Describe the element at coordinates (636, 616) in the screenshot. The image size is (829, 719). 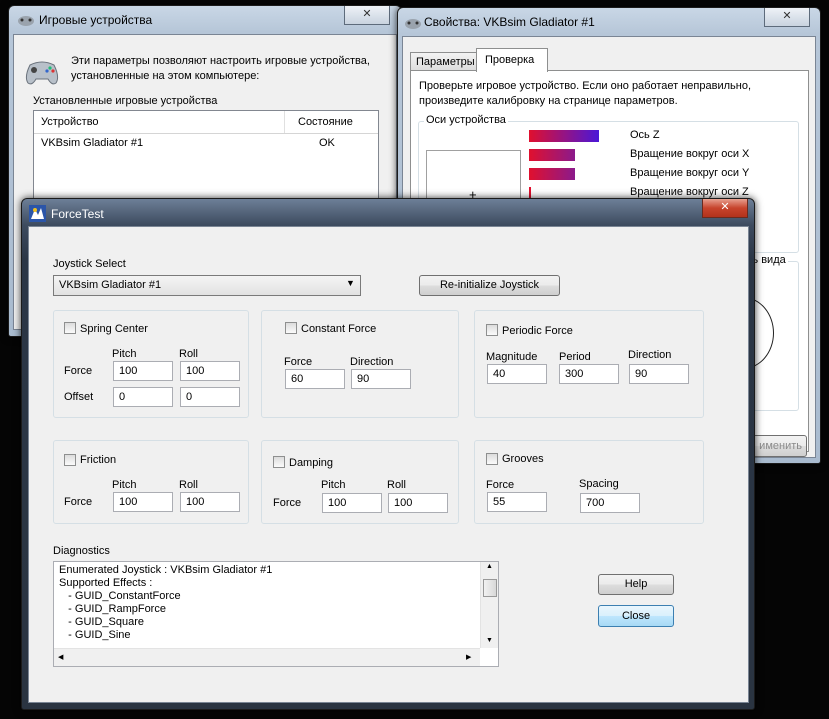
I see `close-dialog-button: Close` at that location.